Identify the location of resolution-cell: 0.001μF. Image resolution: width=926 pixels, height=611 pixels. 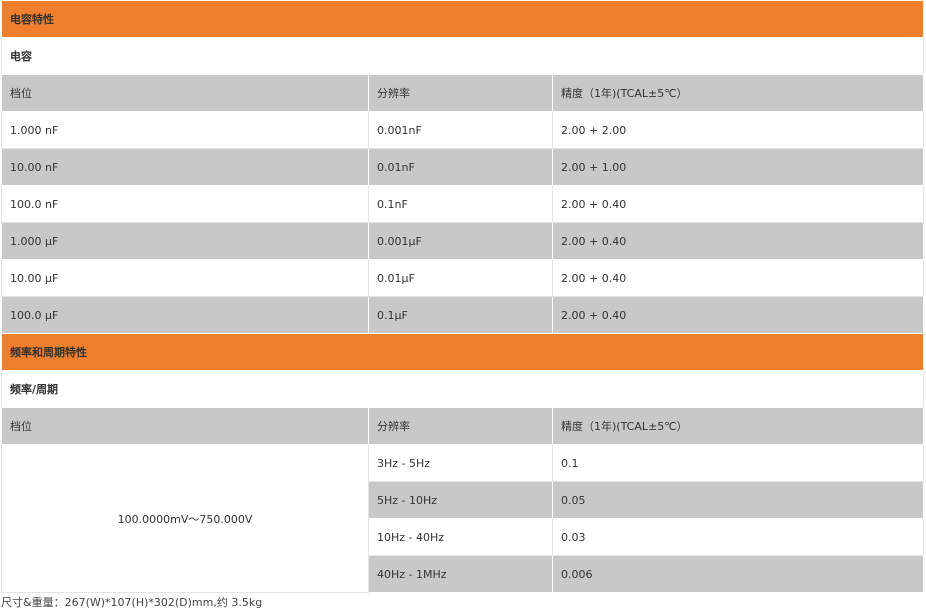
(460, 241).